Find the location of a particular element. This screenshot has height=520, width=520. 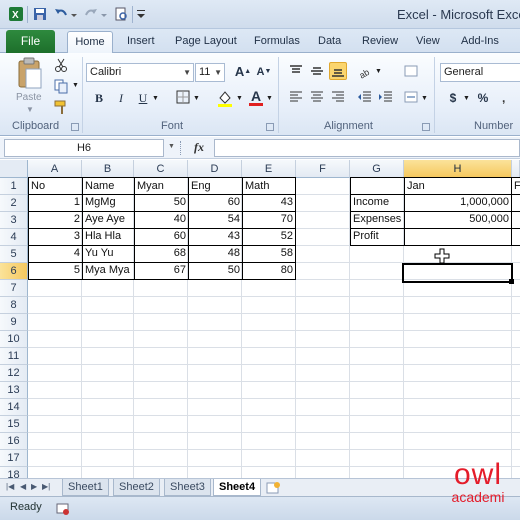

orientation-dropdown-icon: ▼ is located at coordinates (378, 71).